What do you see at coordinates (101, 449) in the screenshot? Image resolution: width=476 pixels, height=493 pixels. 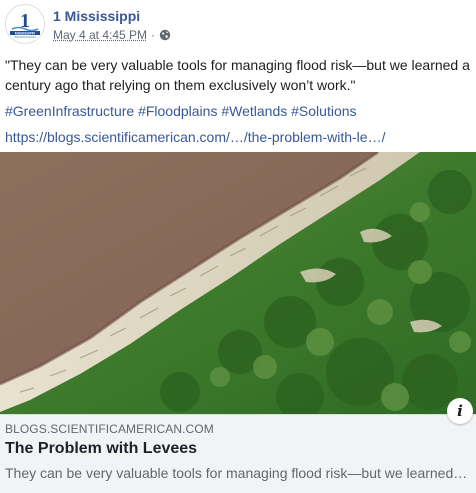 I see `preview-title: The Problem with Levees` at bounding box center [101, 449].